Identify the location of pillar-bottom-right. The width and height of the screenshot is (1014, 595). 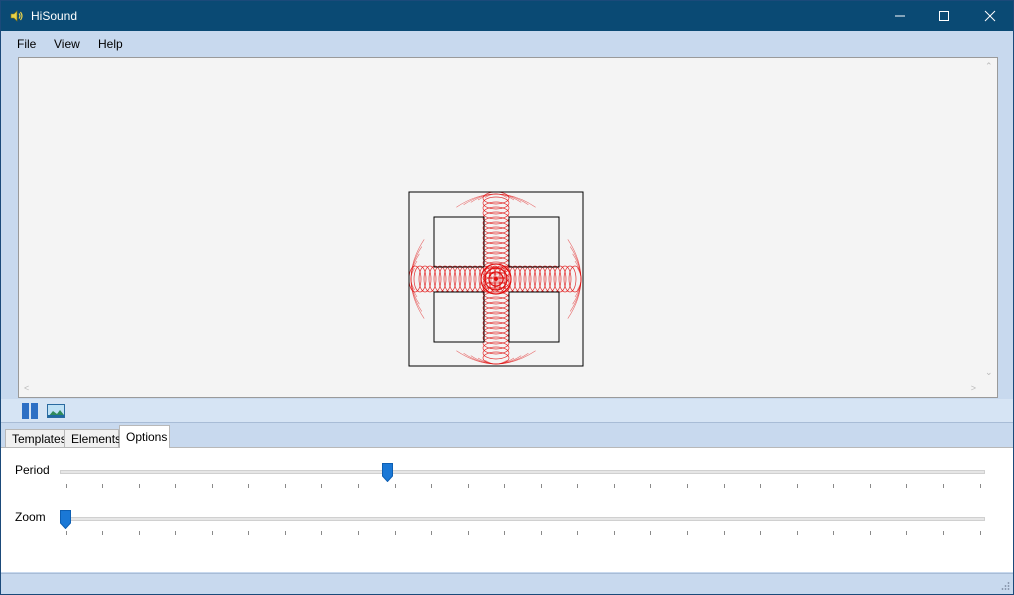
(534, 317).